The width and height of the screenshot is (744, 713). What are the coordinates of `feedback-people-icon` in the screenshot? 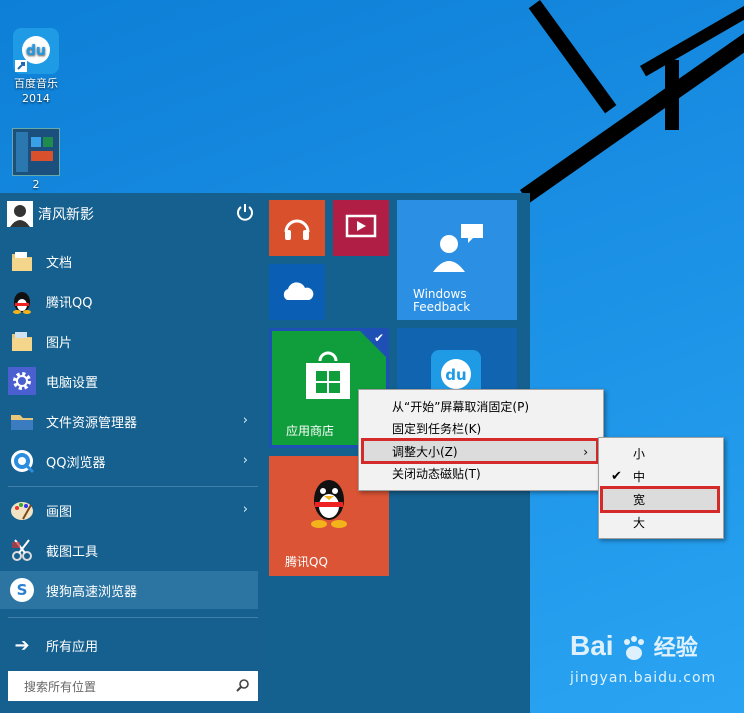 It's located at (457, 253).